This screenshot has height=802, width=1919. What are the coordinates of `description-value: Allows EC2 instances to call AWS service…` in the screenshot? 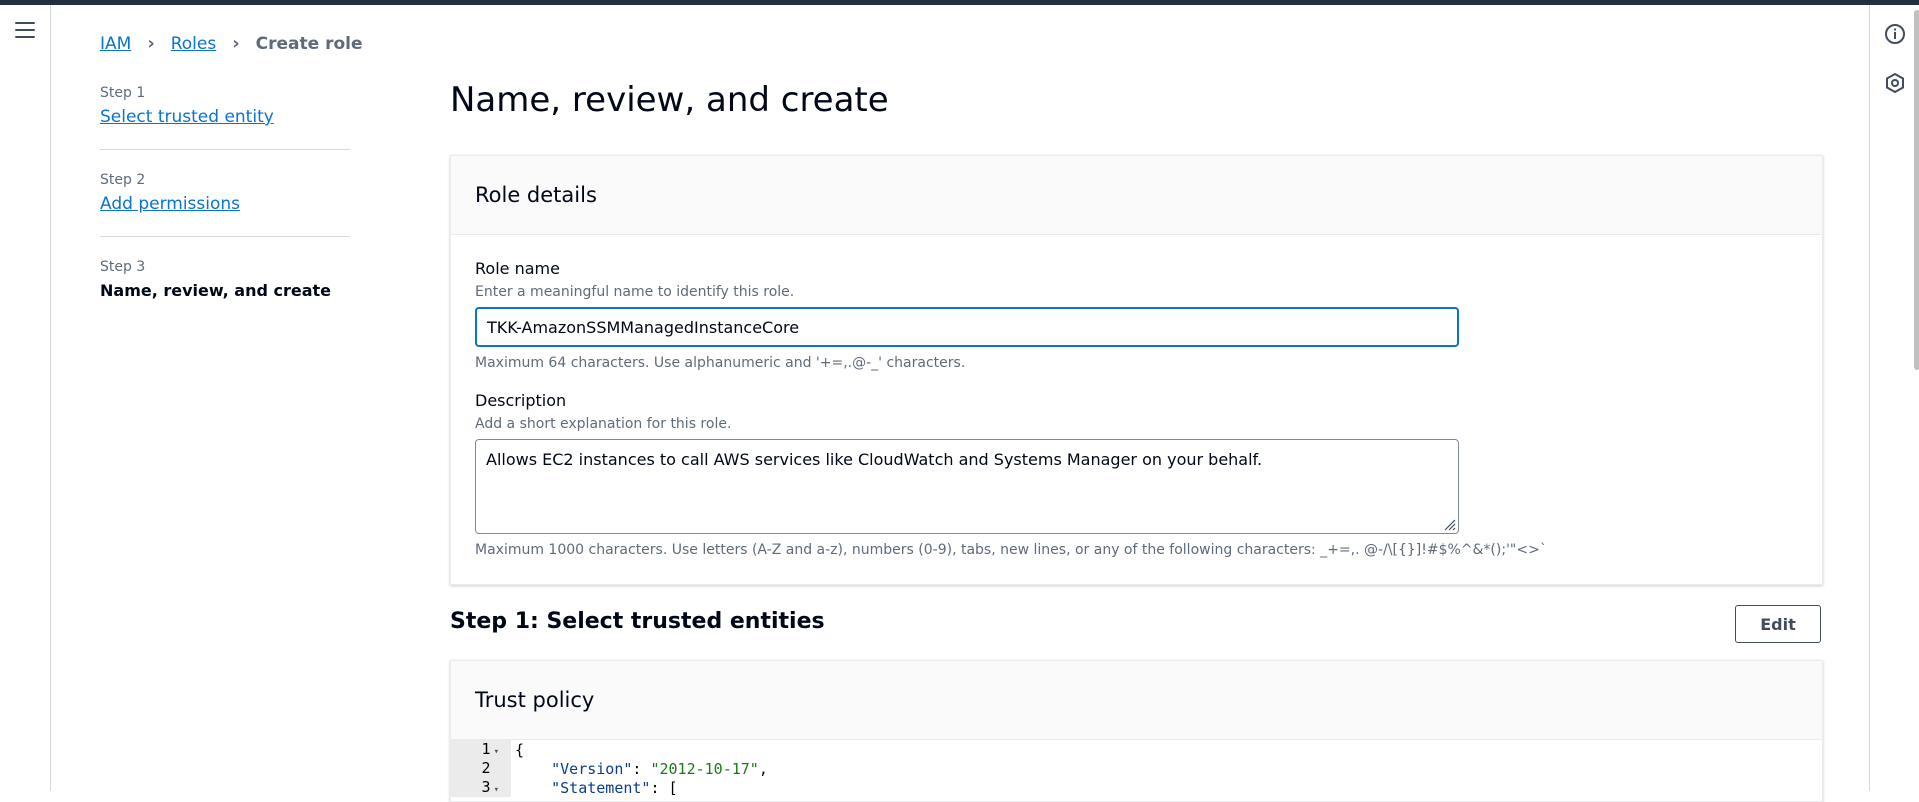 It's located at (874, 459).